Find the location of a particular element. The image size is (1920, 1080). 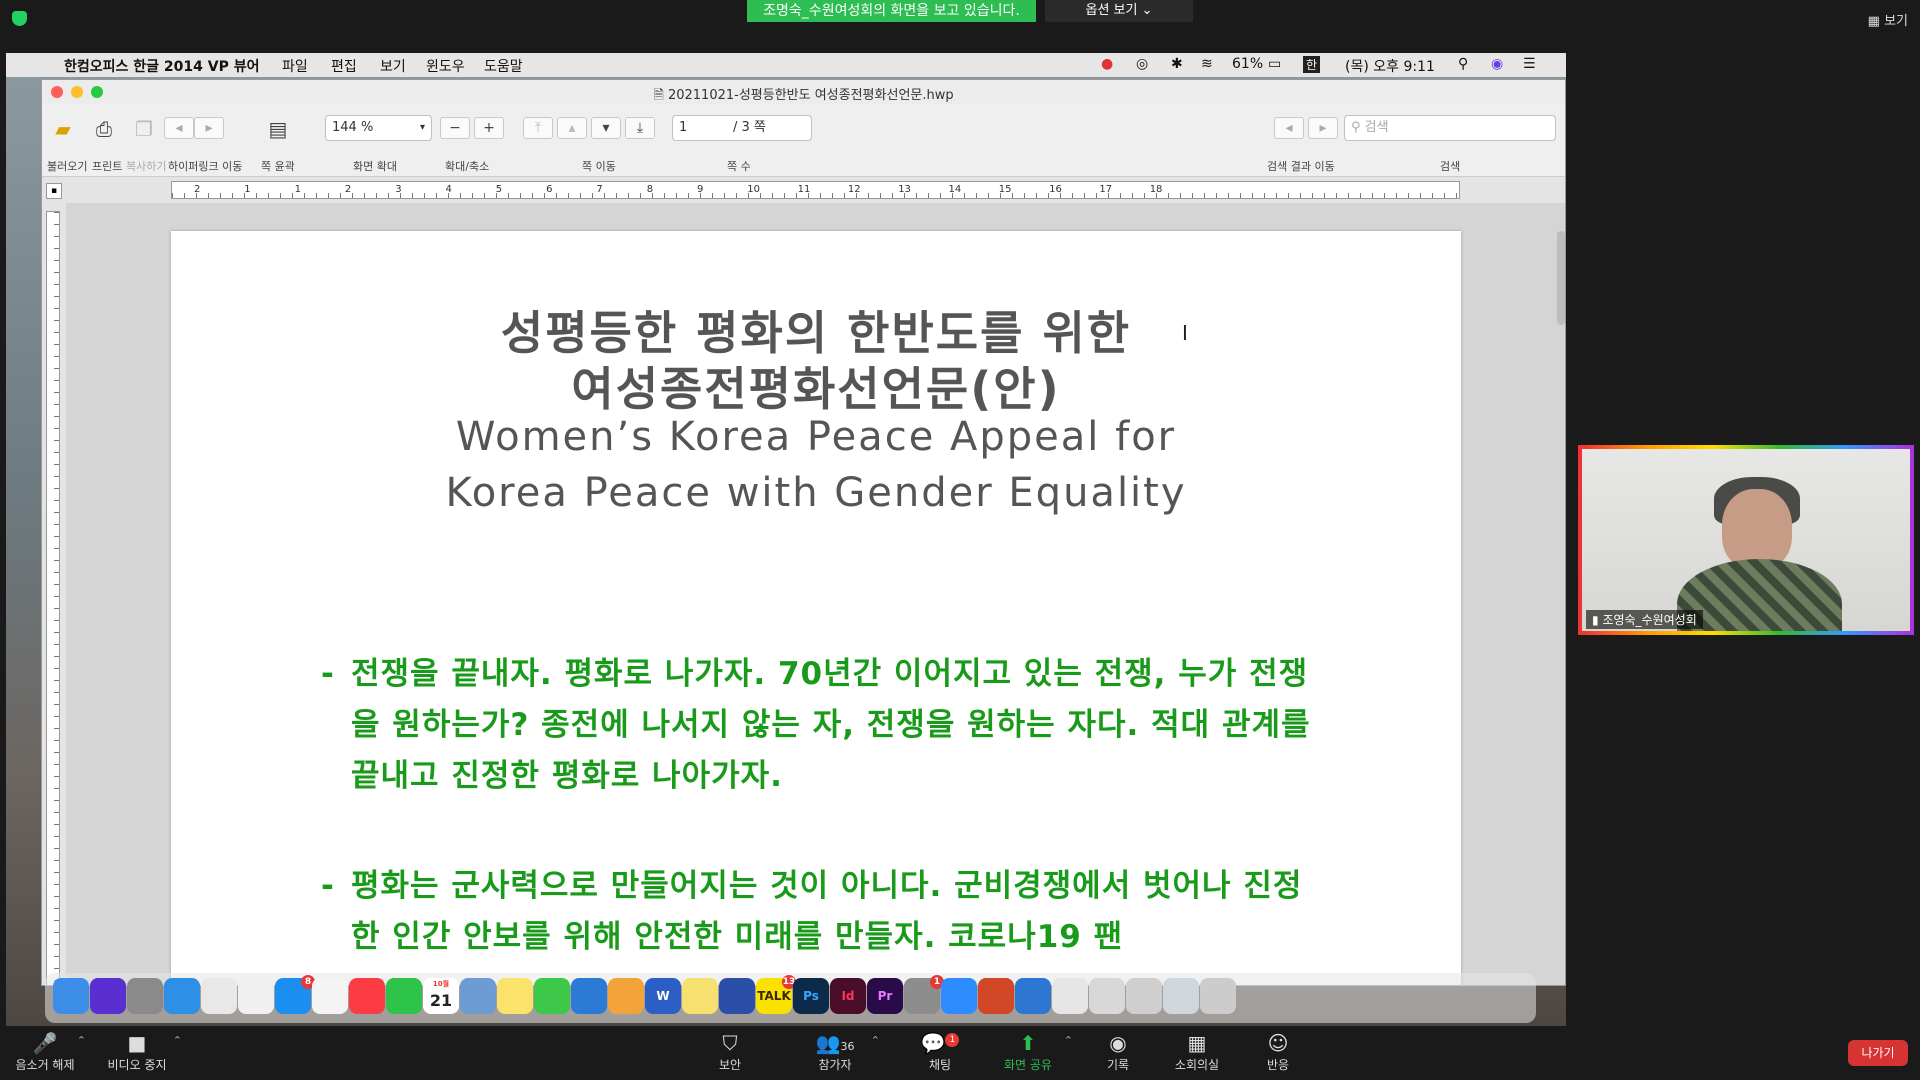

zoom-out-button: − is located at coordinates (455, 128).